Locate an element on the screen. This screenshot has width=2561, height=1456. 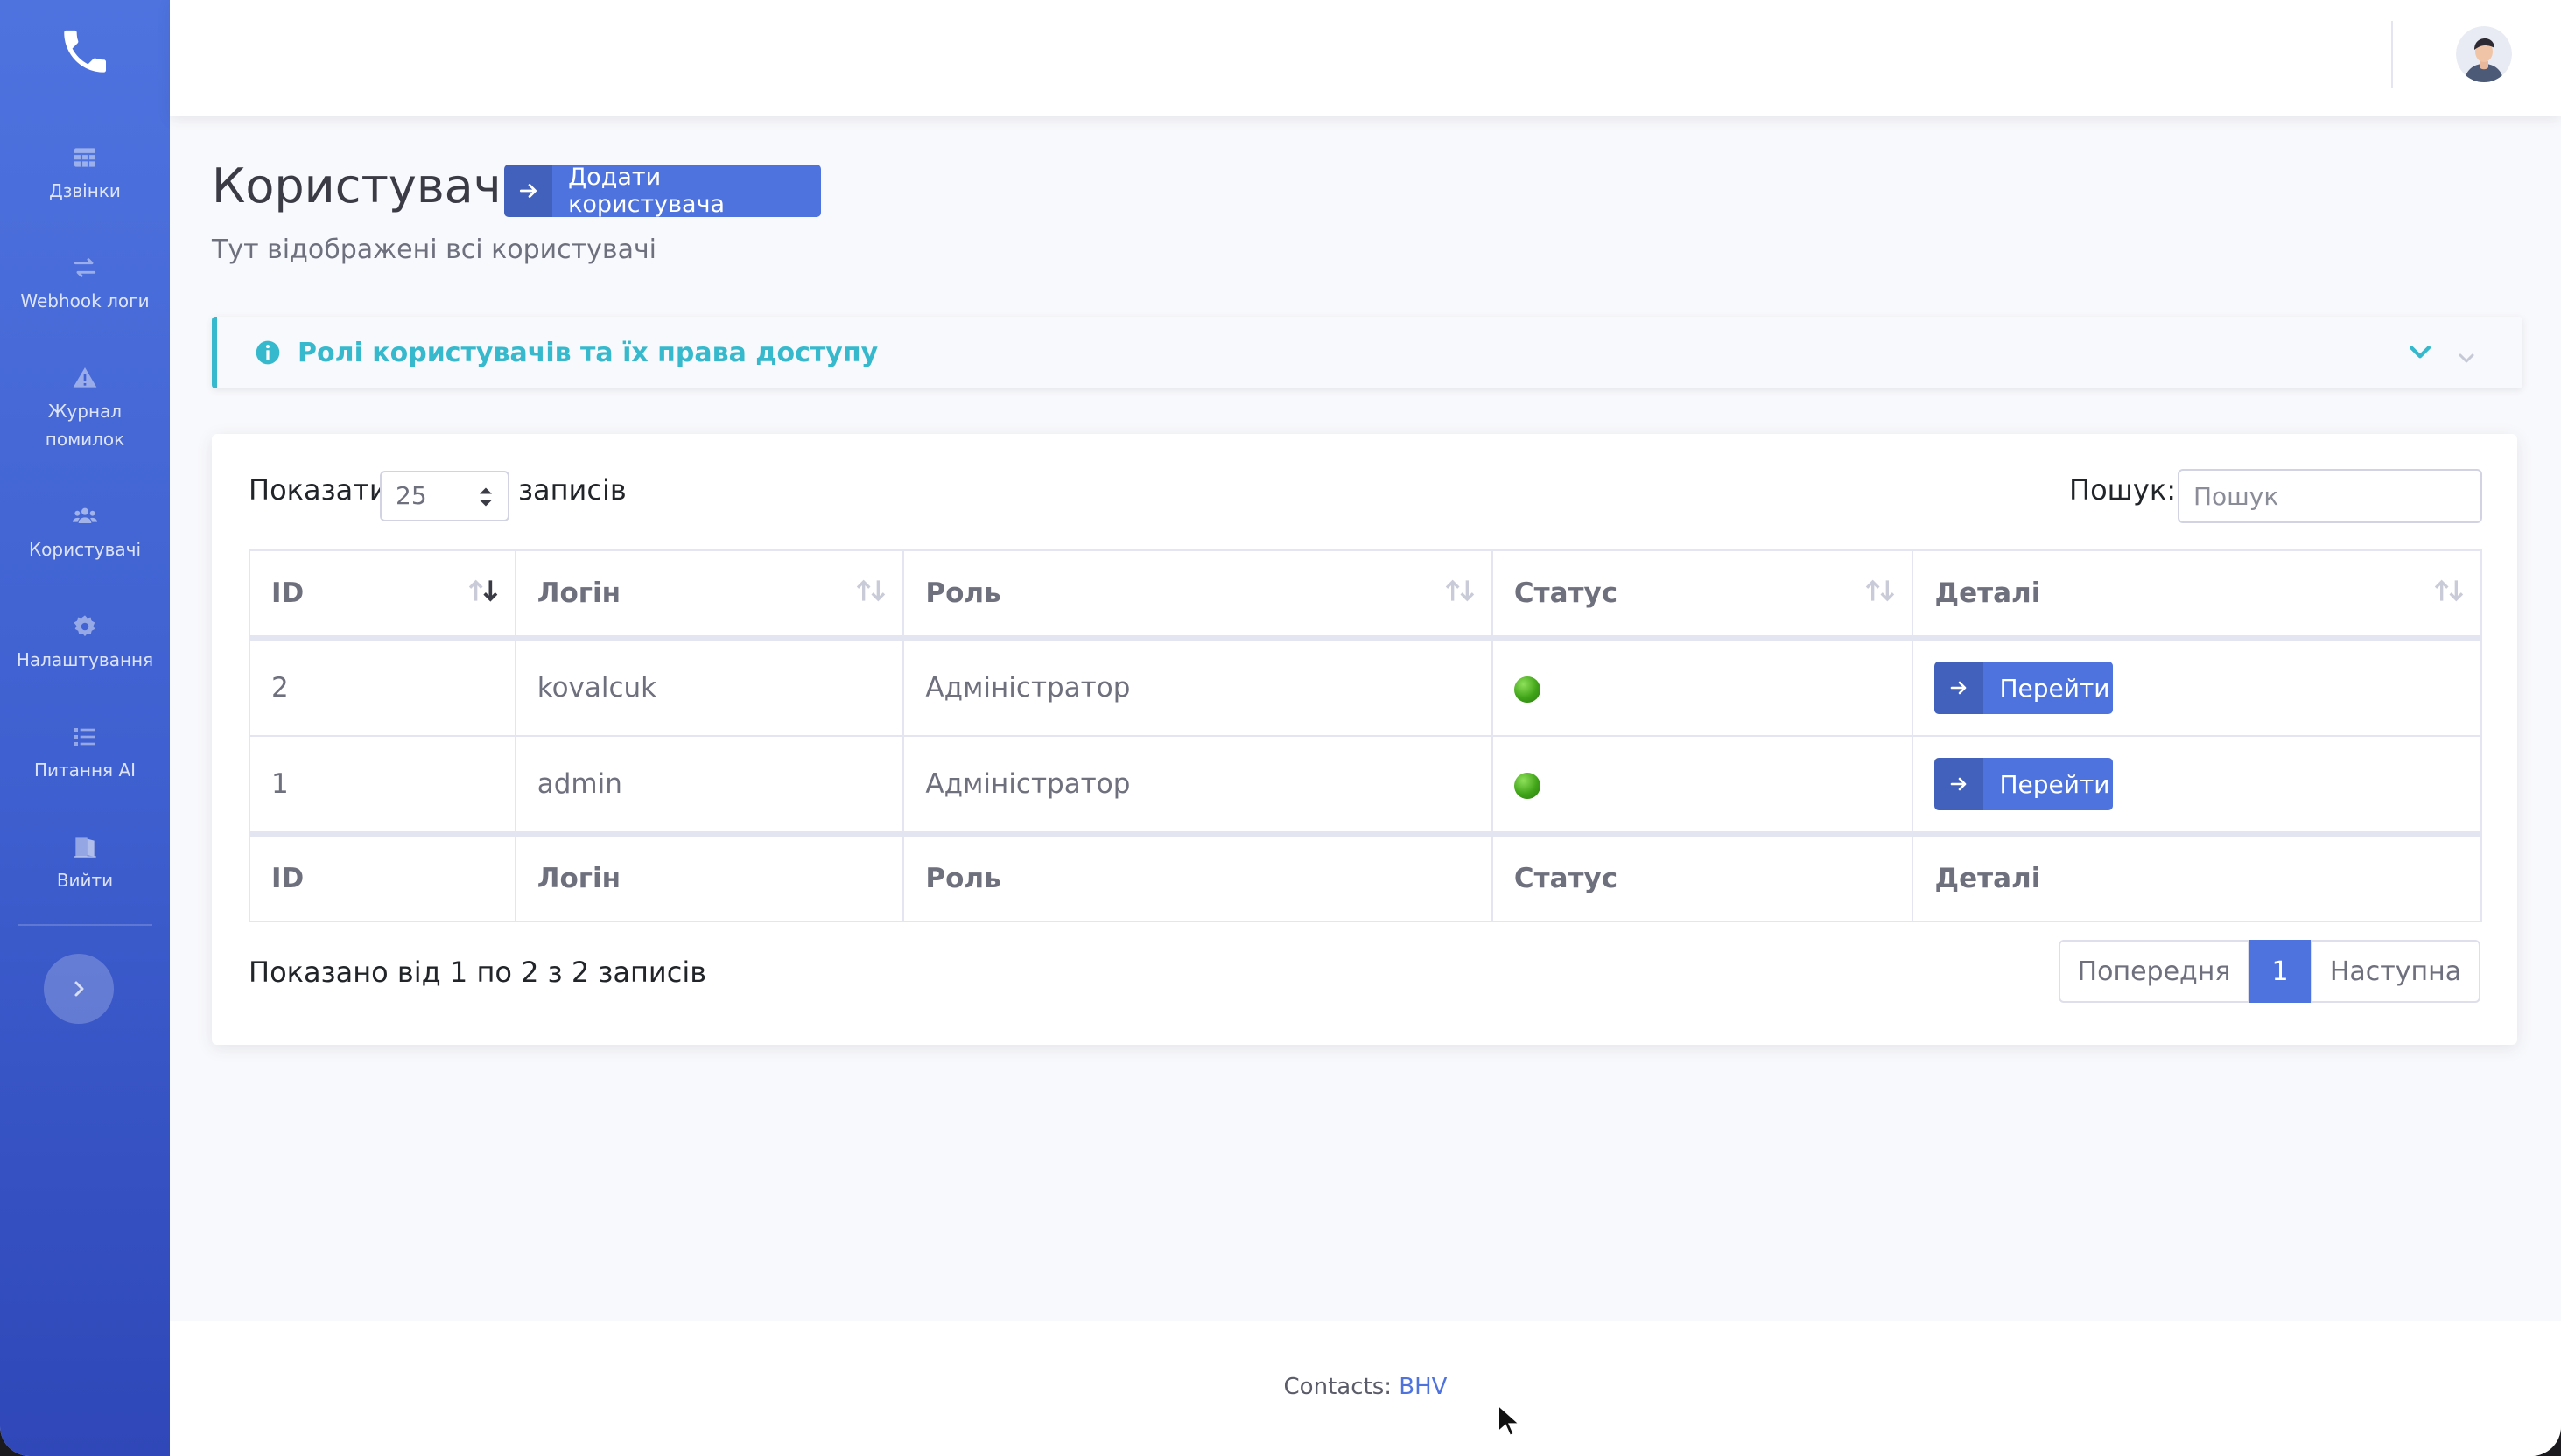
mouse-cursor-icon is located at coordinates (1509, 1420).